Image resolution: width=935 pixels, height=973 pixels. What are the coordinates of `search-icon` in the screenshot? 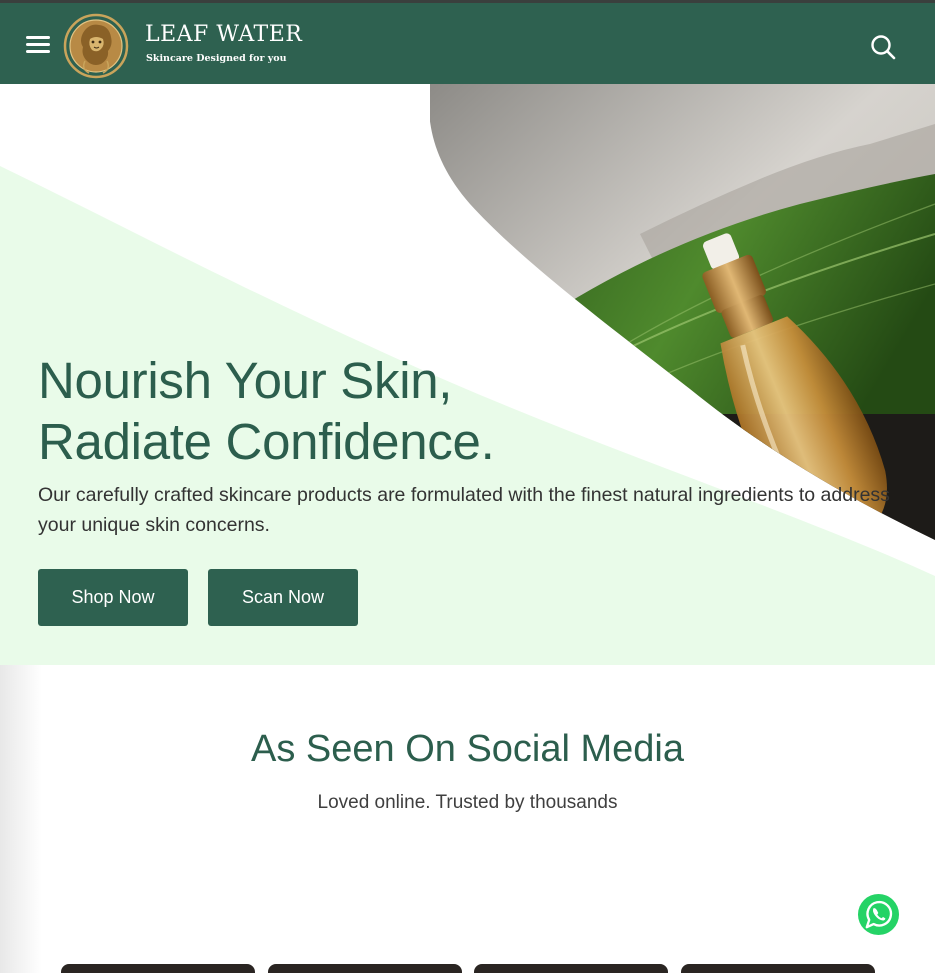 It's located at (883, 47).